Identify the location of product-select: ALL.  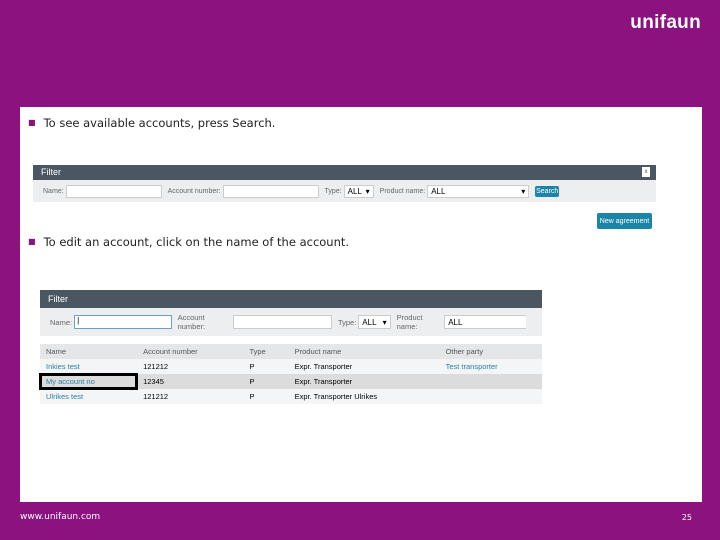
(485, 322).